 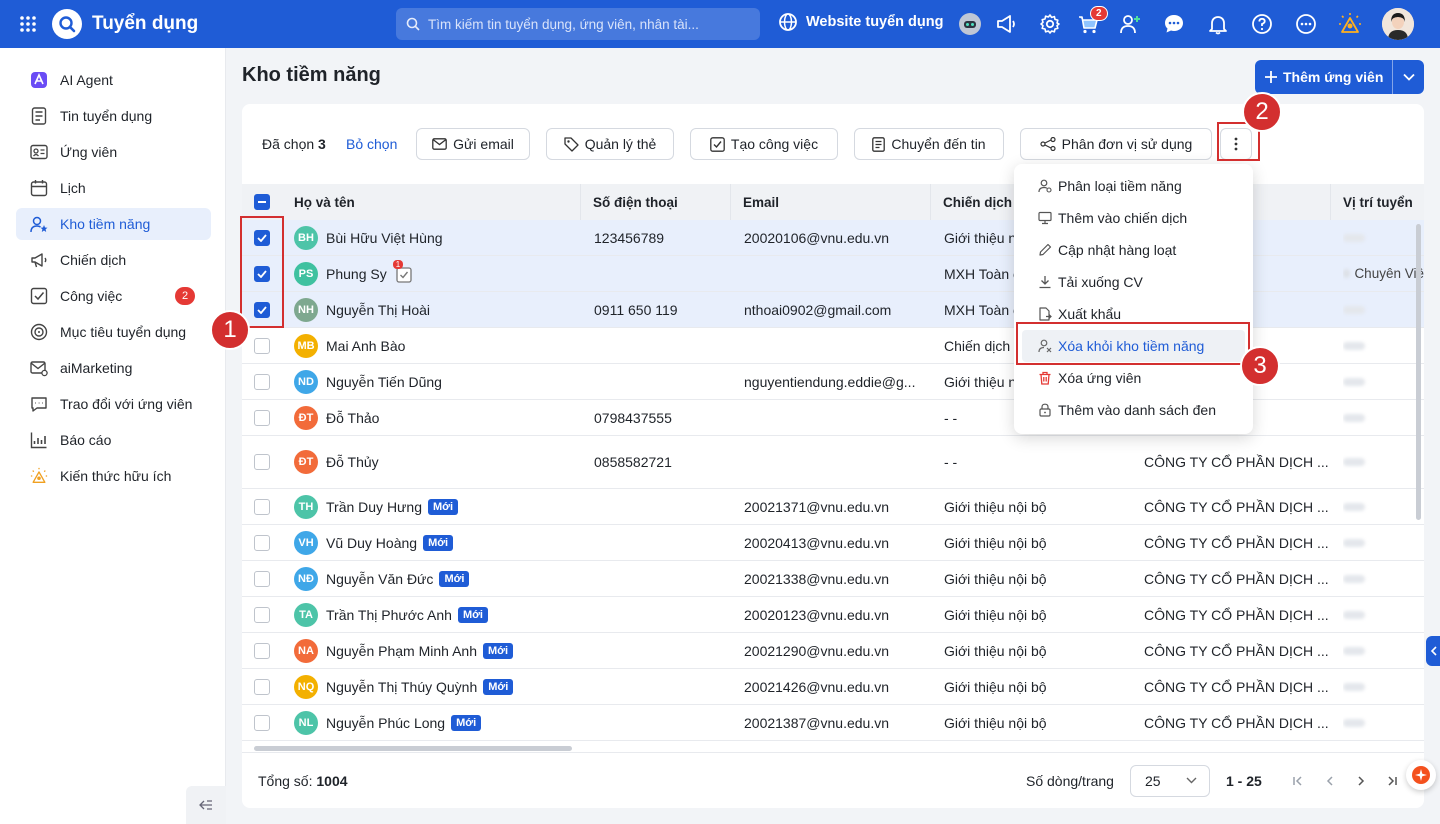 What do you see at coordinates (1330, 781) in the screenshot?
I see `prev-page-icon` at bounding box center [1330, 781].